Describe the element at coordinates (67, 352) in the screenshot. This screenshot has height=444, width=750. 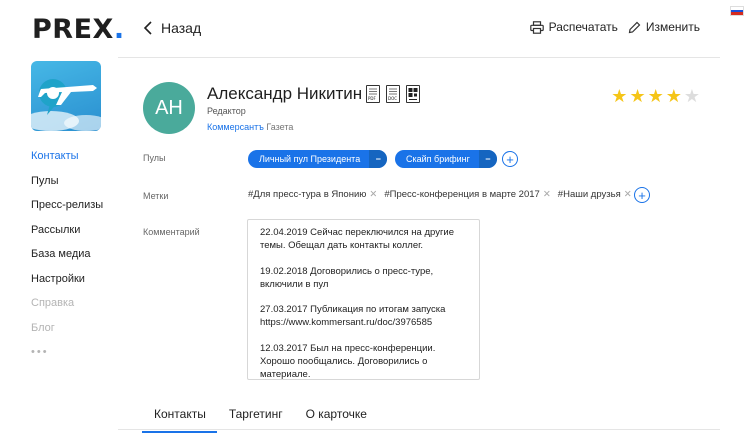
I see `sidebar-more-dots: •••` at that location.